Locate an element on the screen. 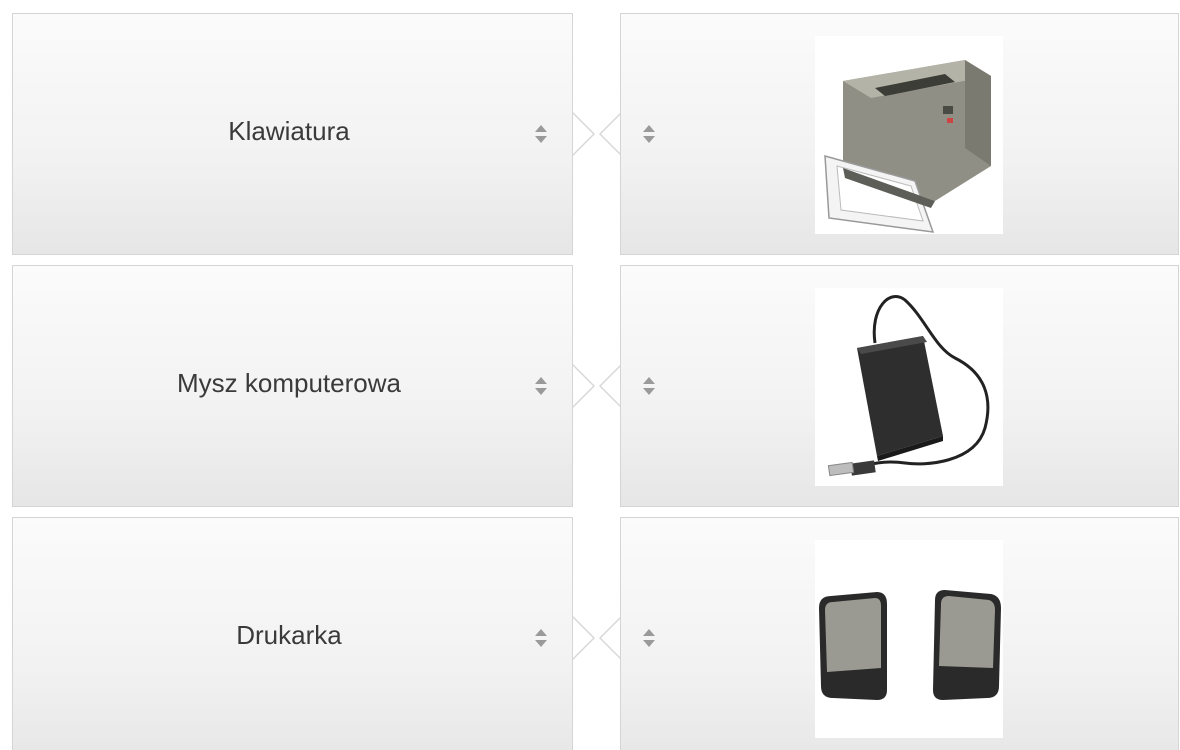 This screenshot has width=1180, height=750. speakers-image is located at coordinates (909, 639).